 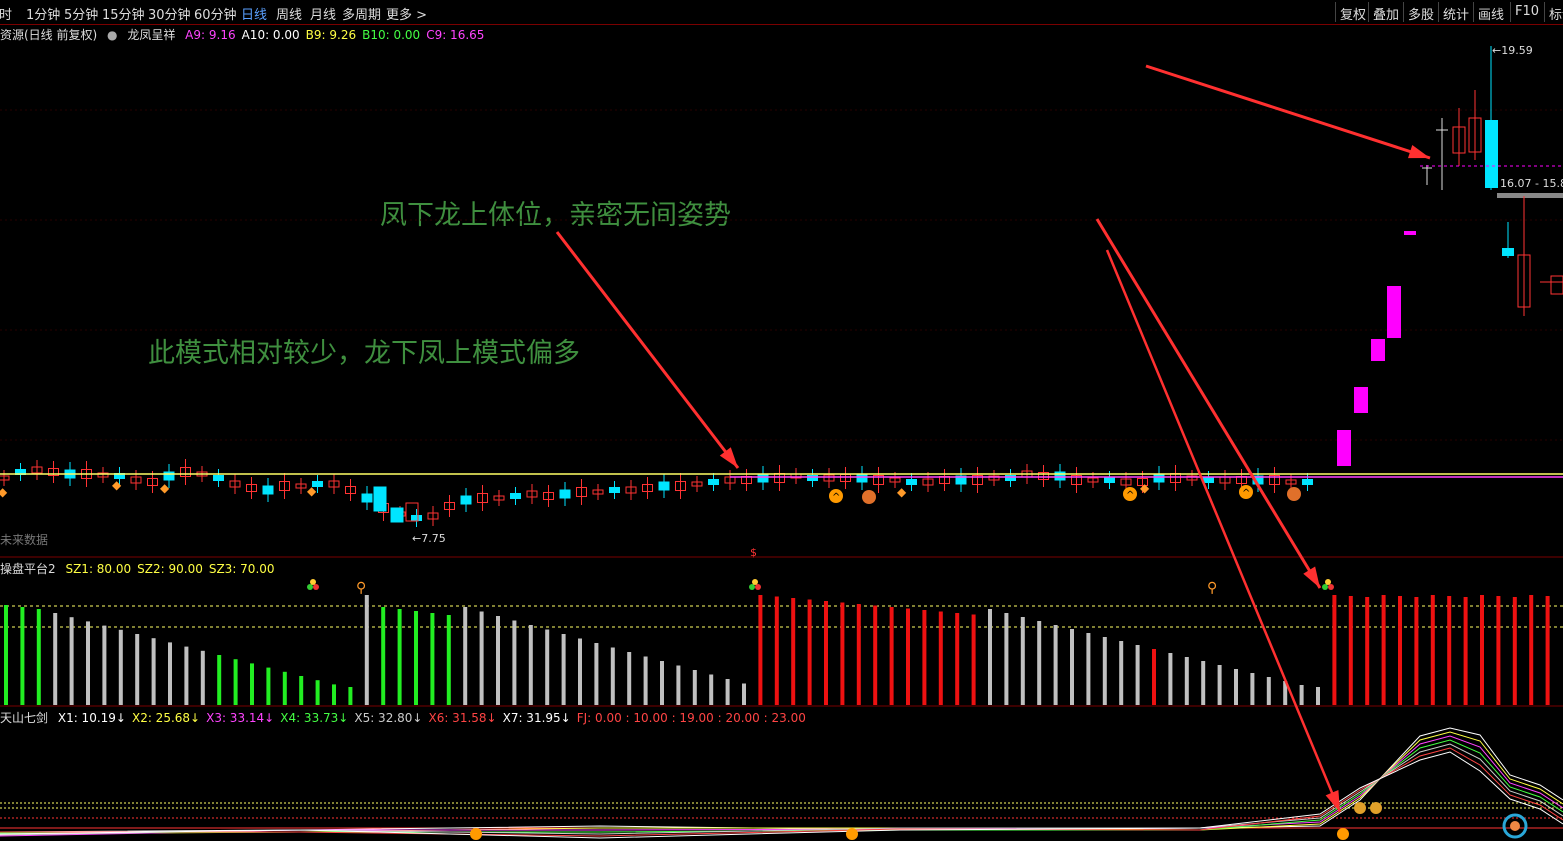 I want to click on high-price-label: ←19.59, so click(x=1512, y=50).